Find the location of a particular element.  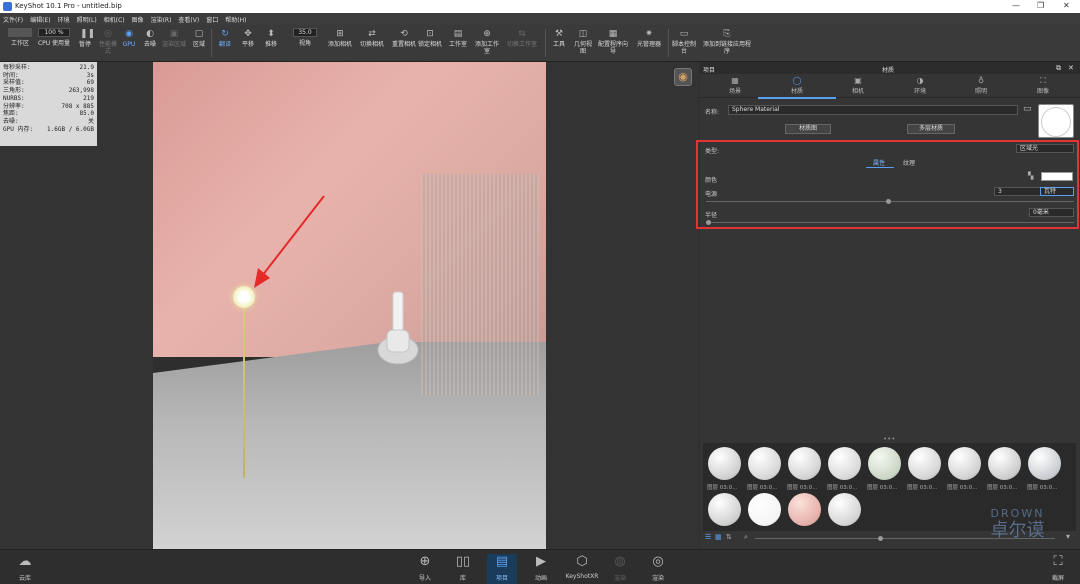

flip-button: ↻ 翻译 is located at coordinates (225, 44).